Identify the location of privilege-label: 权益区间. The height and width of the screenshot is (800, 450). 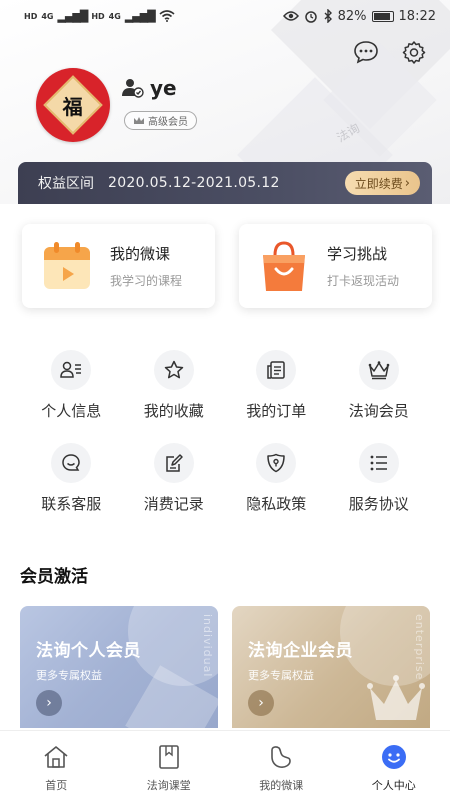
(66, 184).